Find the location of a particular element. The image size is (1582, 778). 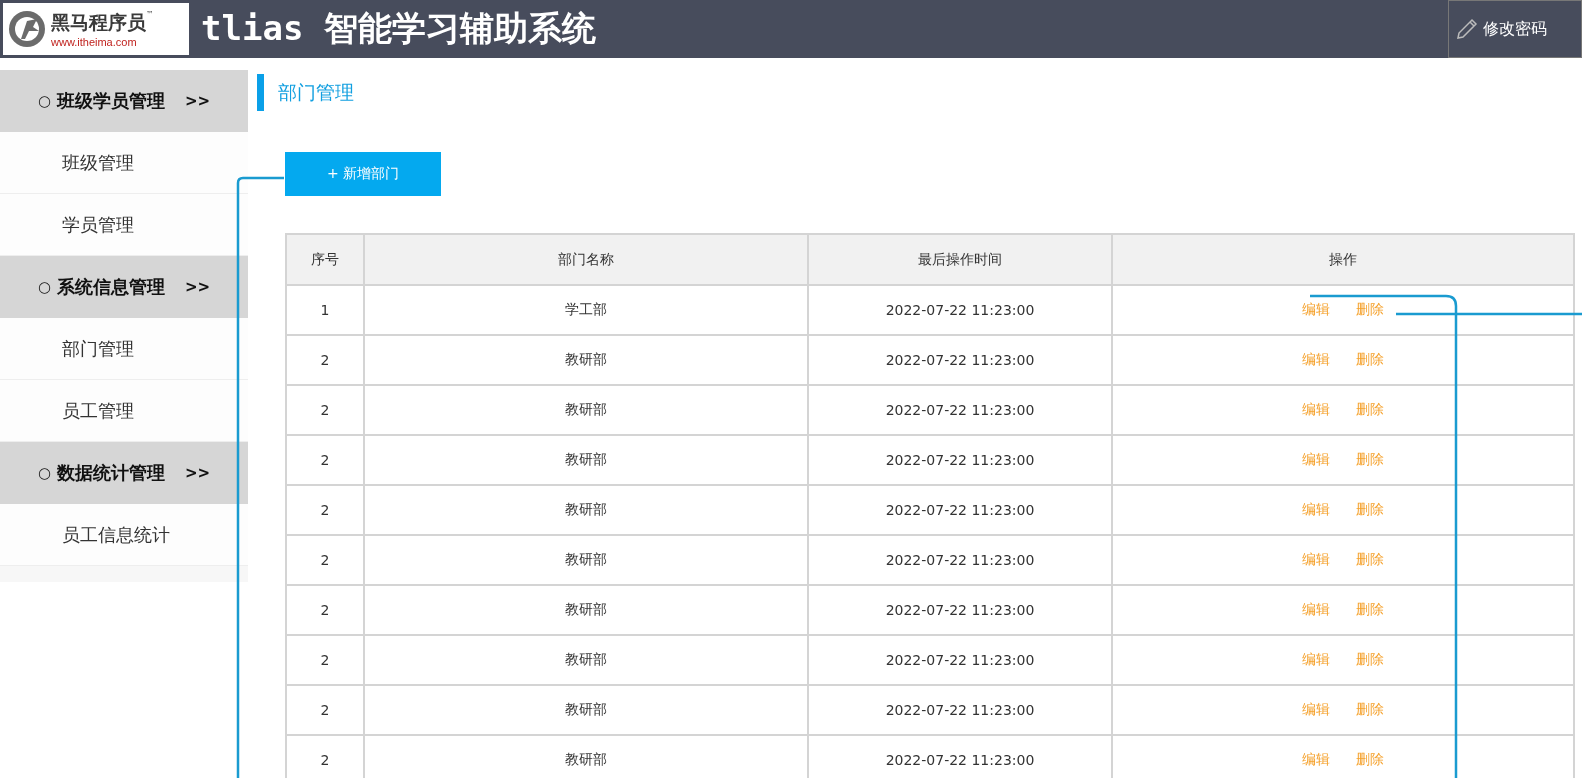

sidebar-group-header: ○ 班级学员管理 >> is located at coordinates (124, 101).